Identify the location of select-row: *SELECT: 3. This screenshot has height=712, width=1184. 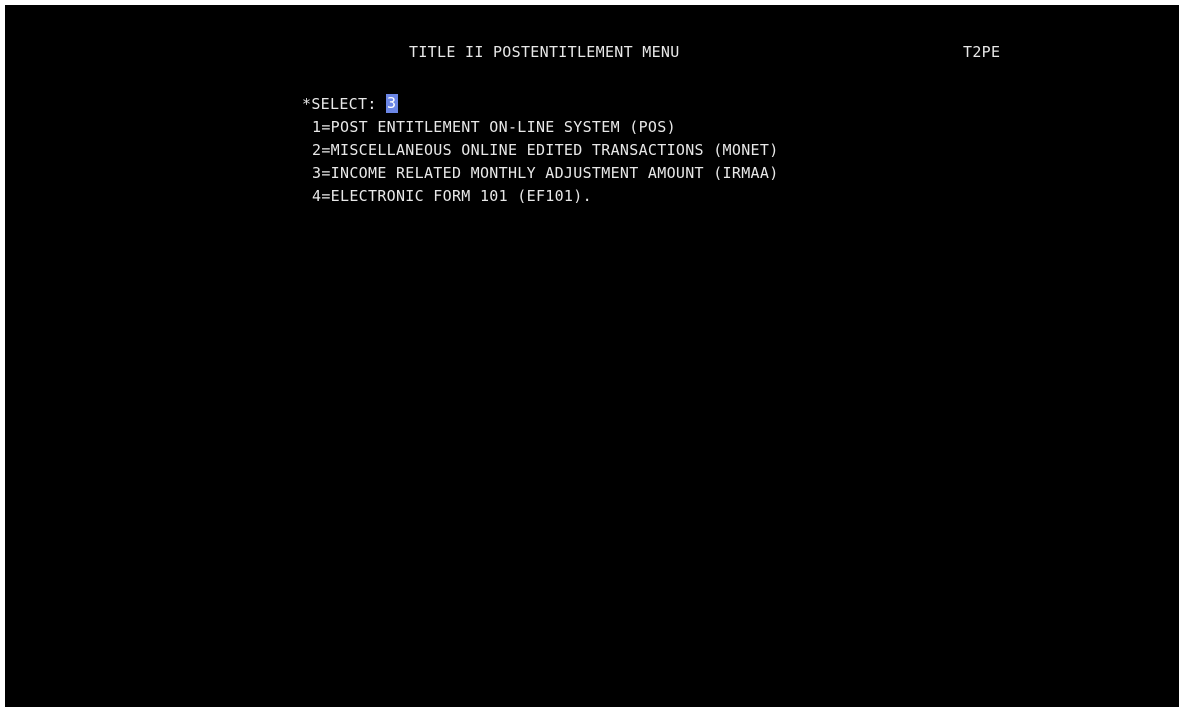
(350, 104).